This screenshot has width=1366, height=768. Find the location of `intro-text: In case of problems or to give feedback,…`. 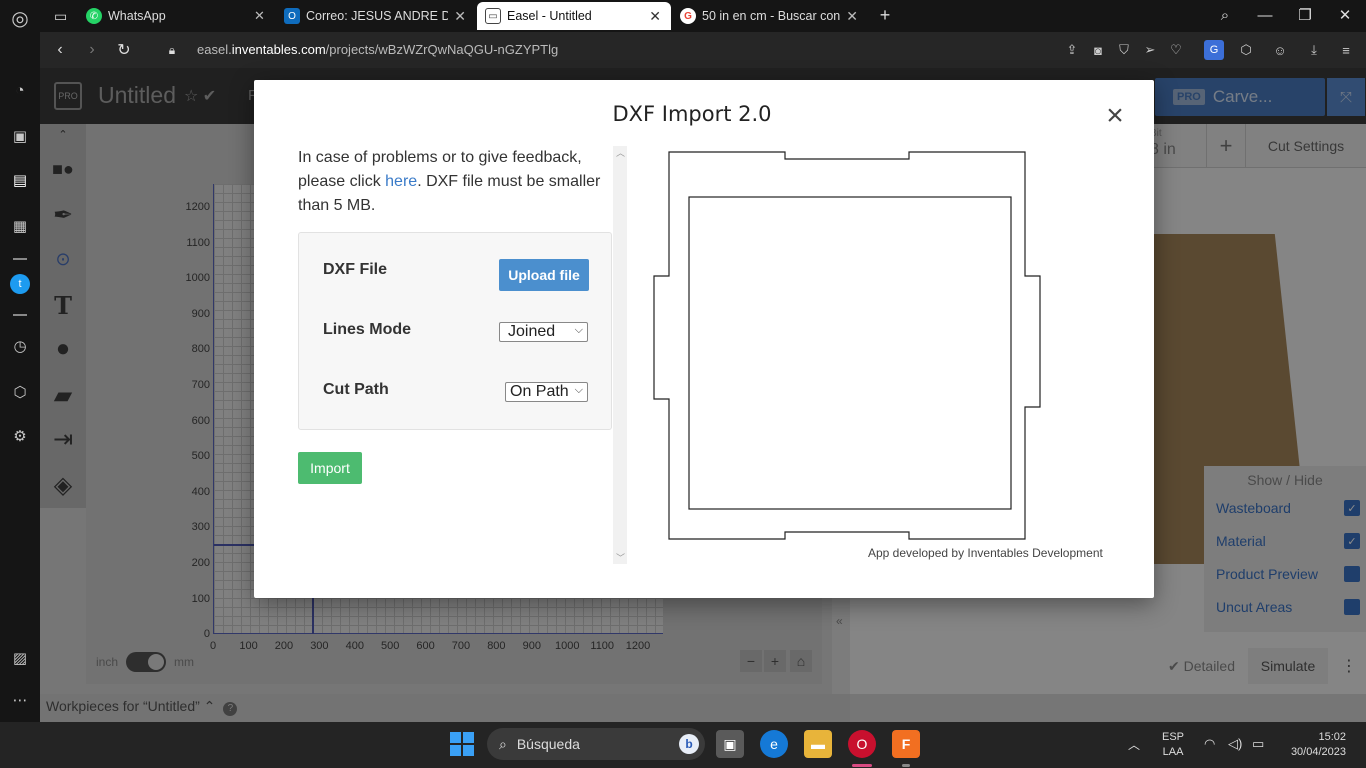

intro-text: In case of problems or to give feedback,… is located at coordinates (454, 182).